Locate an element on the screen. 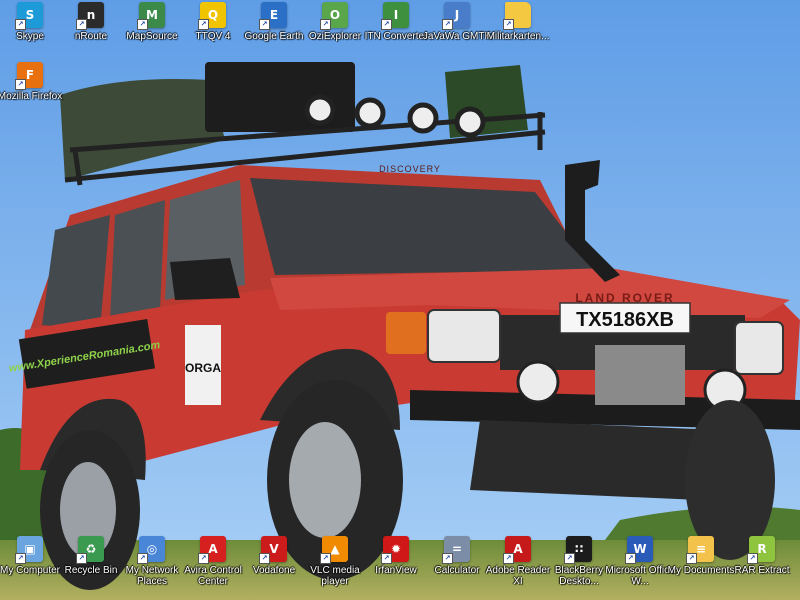 This screenshot has width=800, height=600. ms-word-icon: W ↗ is located at coordinates (639, 550).